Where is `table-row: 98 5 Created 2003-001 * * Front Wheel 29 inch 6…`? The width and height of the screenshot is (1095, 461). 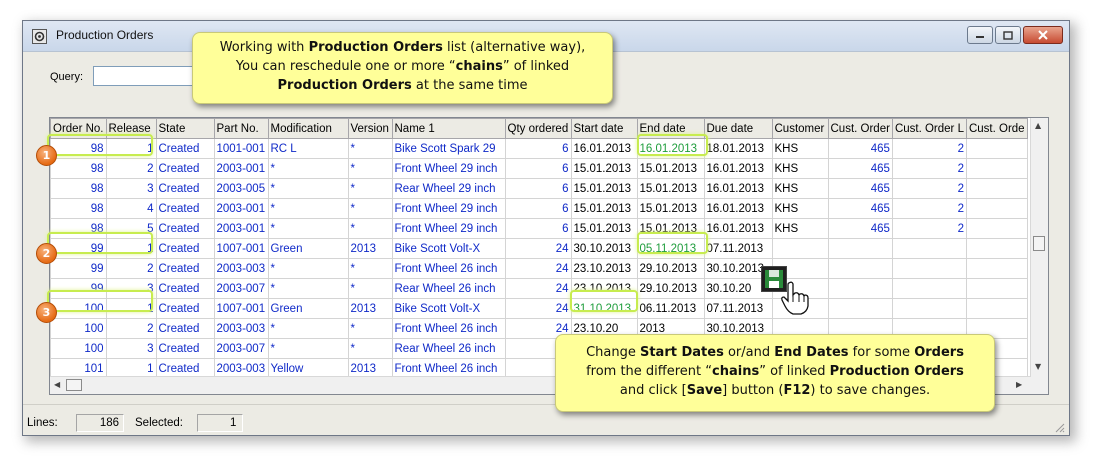
table-row: 98 5 Created 2003-001 * * Front Wheel 29 inch 6… is located at coordinates (539, 228).